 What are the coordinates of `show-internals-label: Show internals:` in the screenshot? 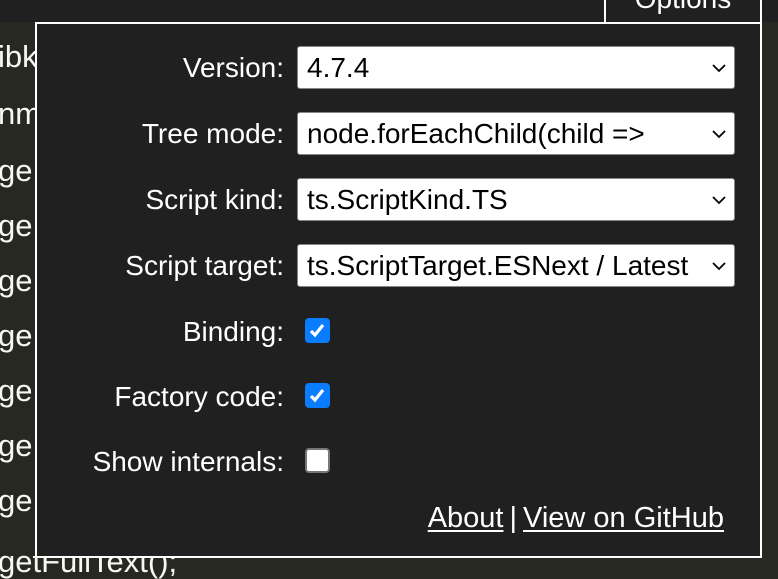 It's located at (188, 461).